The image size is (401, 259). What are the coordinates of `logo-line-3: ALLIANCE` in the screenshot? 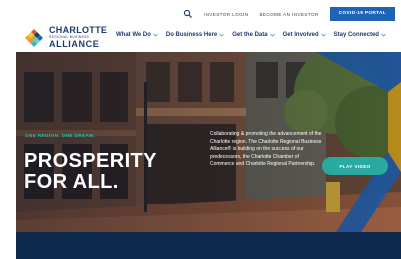 It's located at (74, 44).